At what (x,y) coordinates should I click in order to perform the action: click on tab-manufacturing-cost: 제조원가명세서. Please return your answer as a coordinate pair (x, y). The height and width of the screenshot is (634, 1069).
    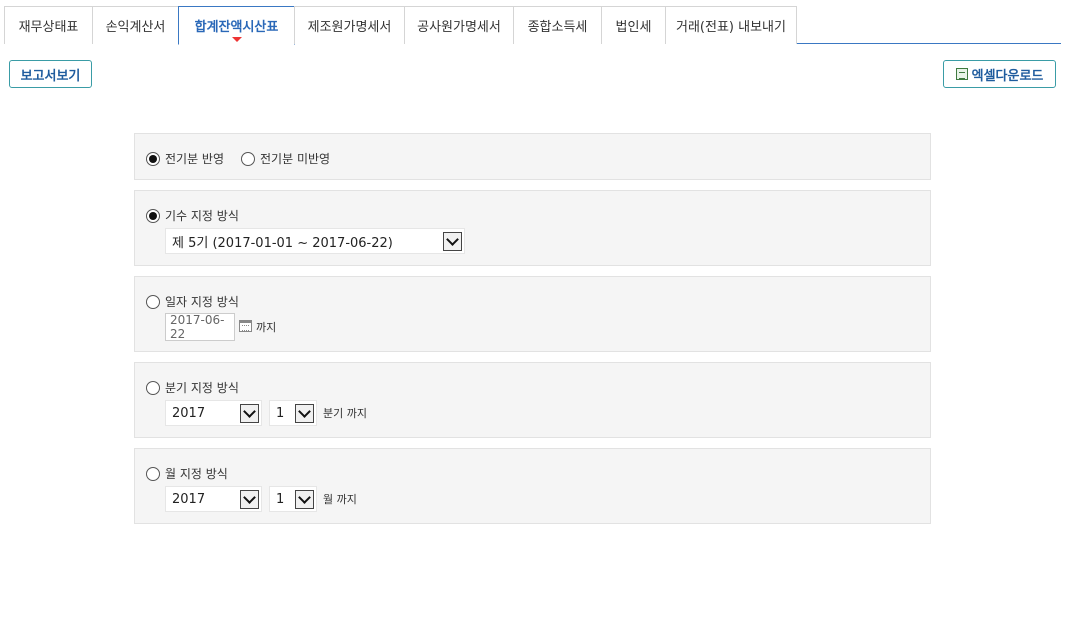
    Looking at the image, I should click on (349, 25).